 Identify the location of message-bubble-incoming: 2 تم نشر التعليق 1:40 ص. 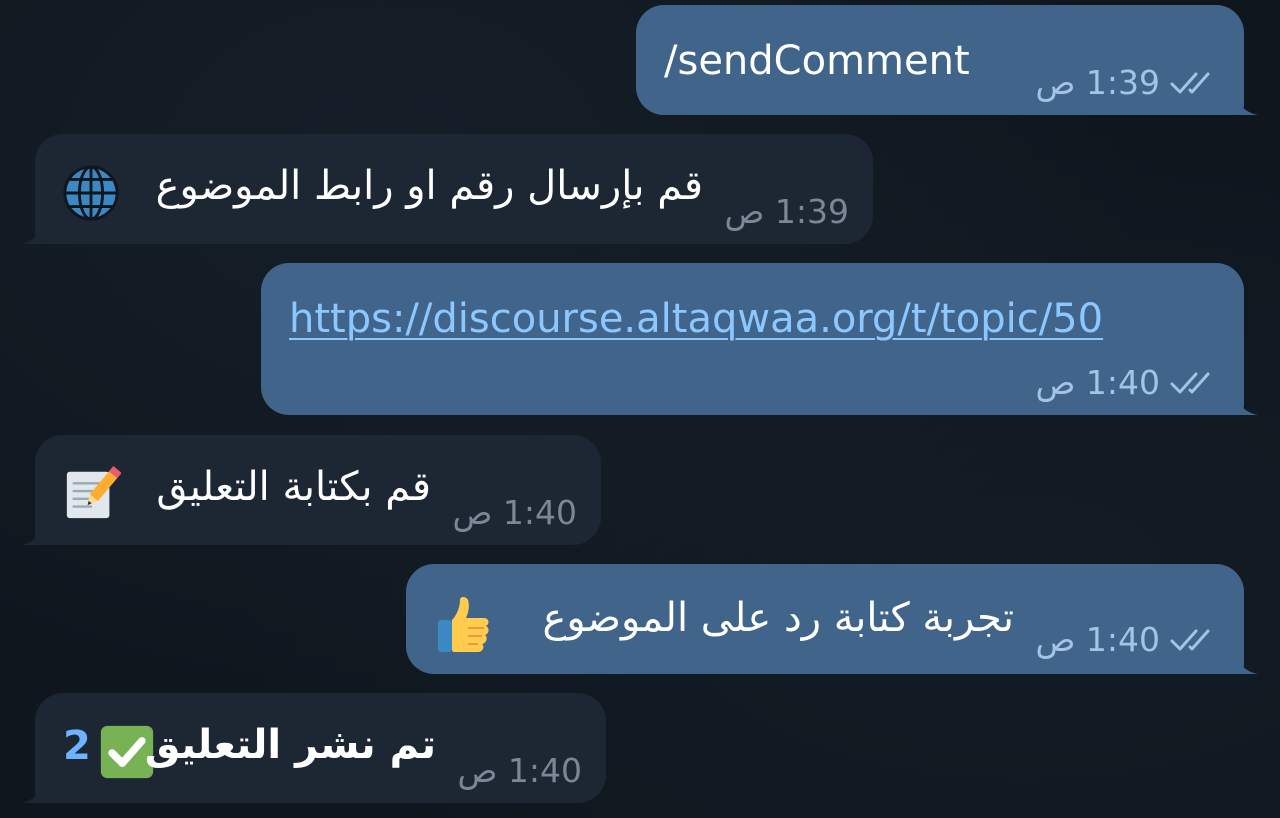
(313, 748).